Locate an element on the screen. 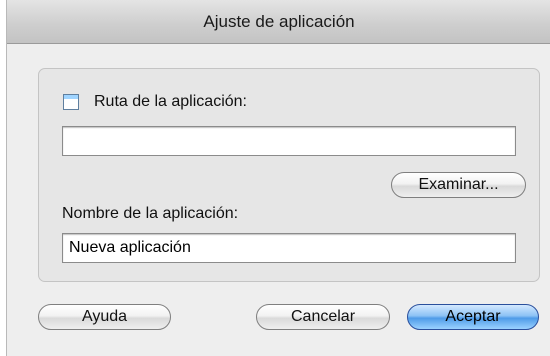 The image size is (550, 356). name-input is located at coordinates (289, 248).